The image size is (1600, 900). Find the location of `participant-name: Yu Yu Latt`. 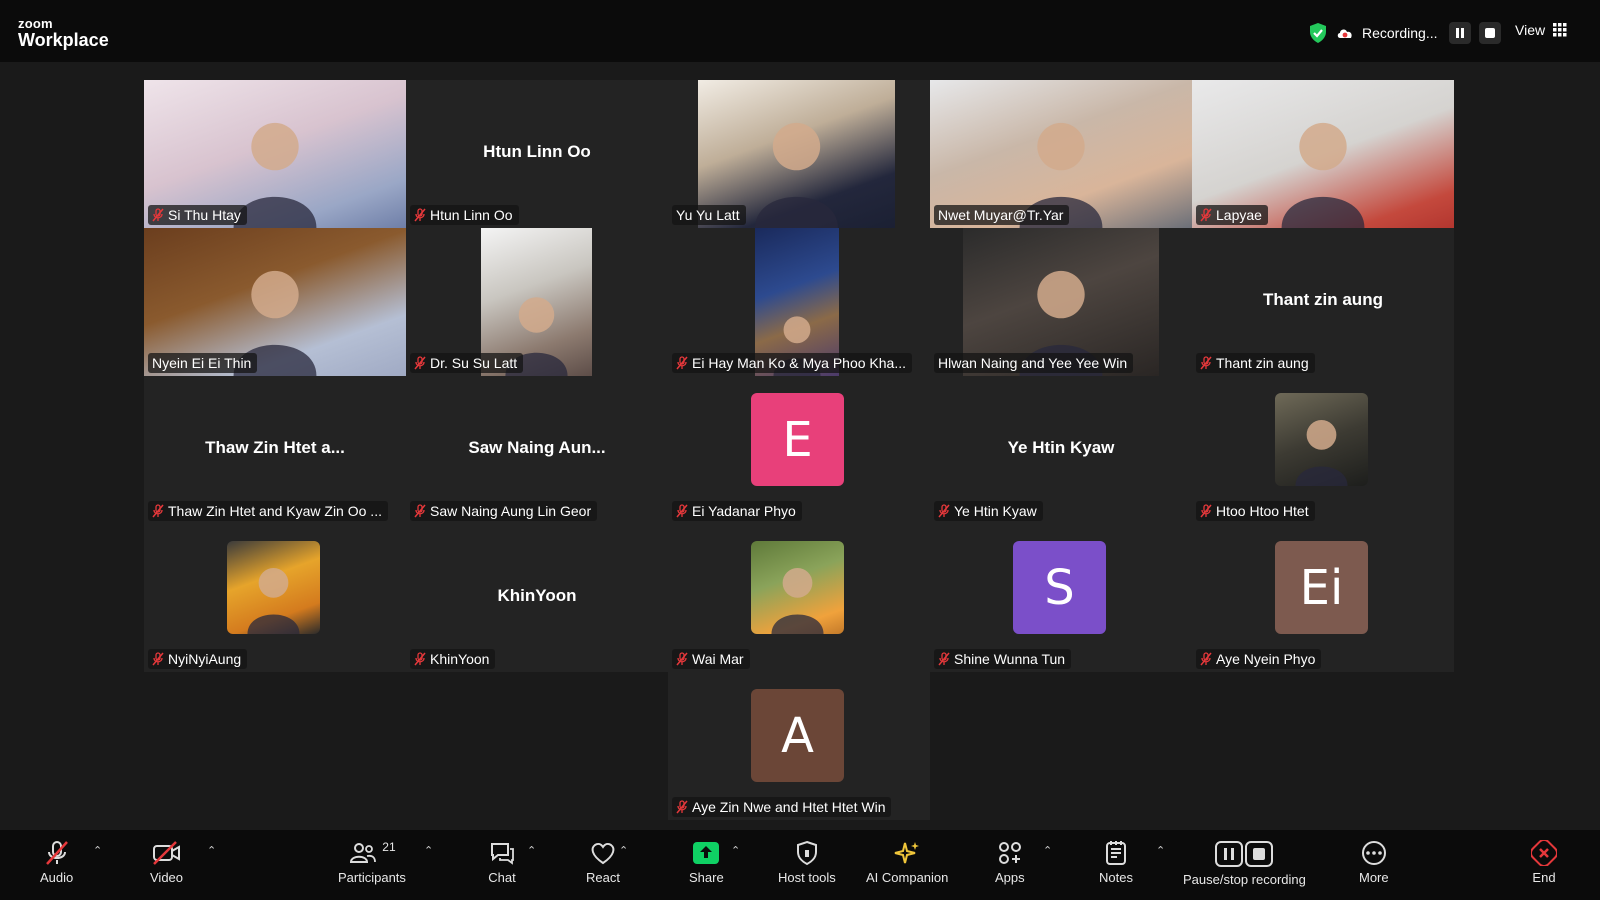

participant-name: Yu Yu Latt is located at coordinates (708, 215).